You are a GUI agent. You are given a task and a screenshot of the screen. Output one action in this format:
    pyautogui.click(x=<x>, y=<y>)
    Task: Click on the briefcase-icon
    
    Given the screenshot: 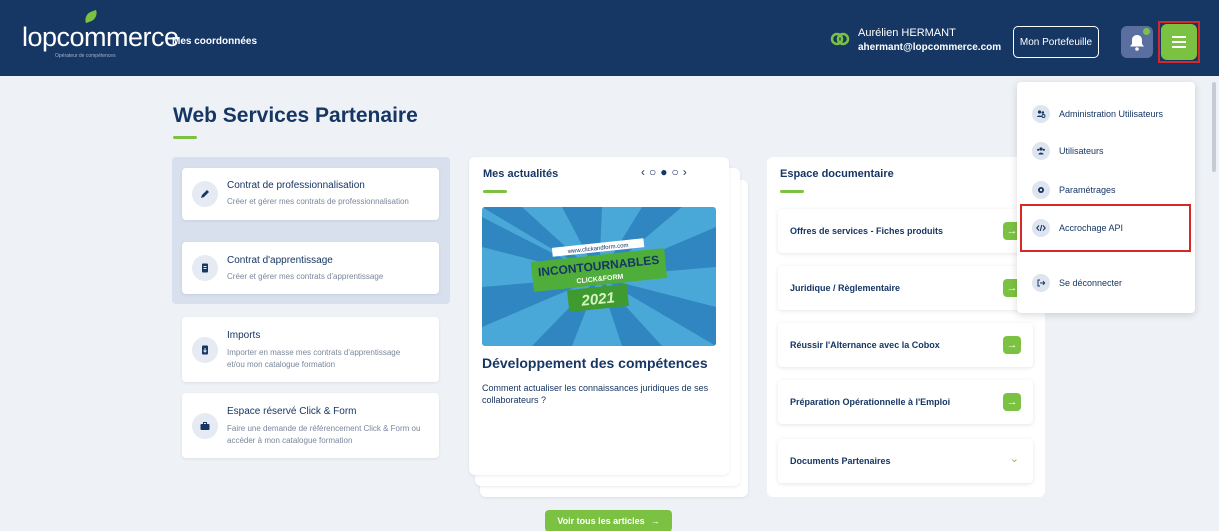 What is the action you would take?
    pyautogui.click(x=205, y=426)
    